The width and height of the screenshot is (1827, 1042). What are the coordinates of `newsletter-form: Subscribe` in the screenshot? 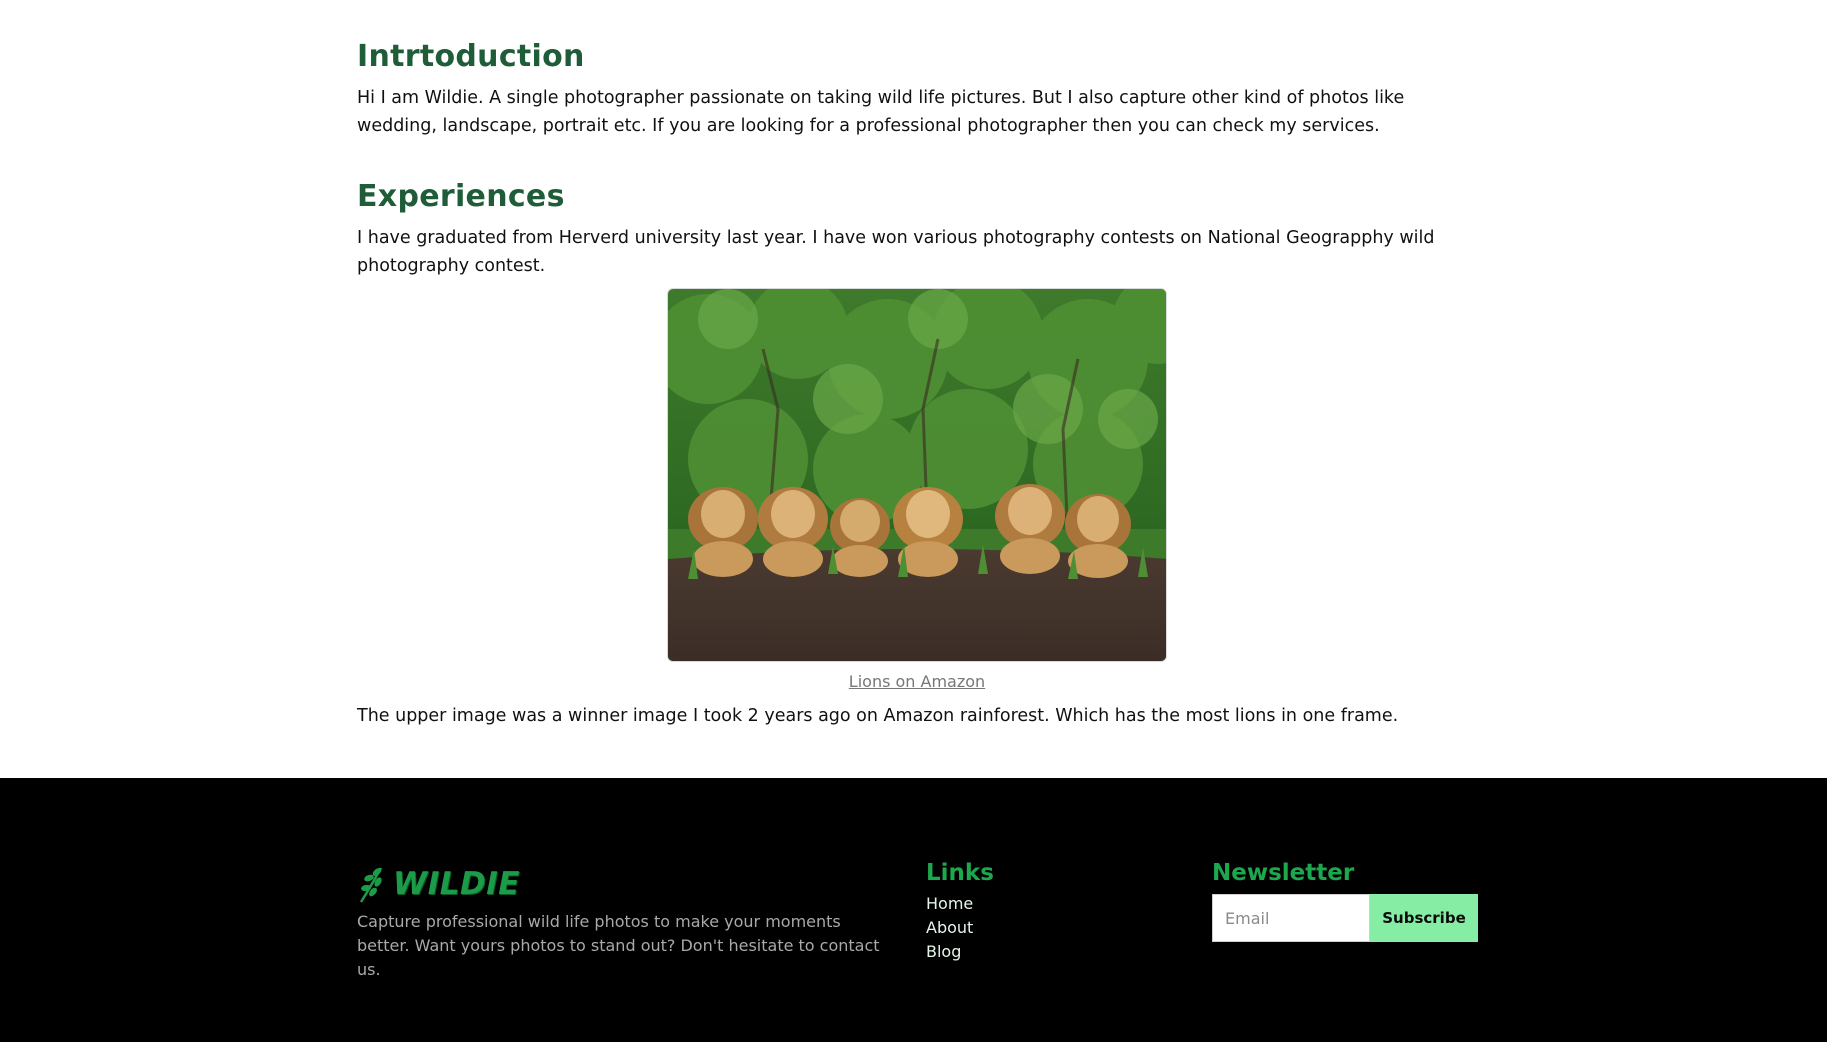 It's located at (1345, 918).